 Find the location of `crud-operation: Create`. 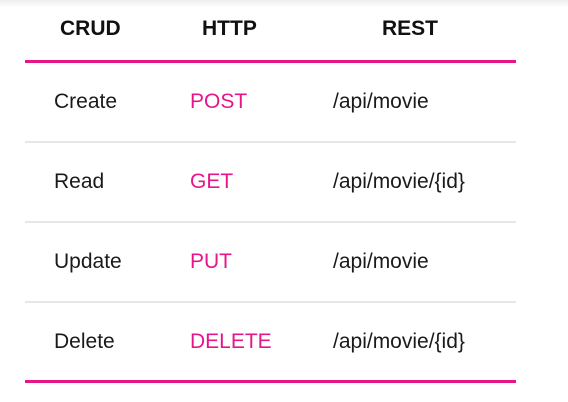

crud-operation: Create is located at coordinates (86, 101).